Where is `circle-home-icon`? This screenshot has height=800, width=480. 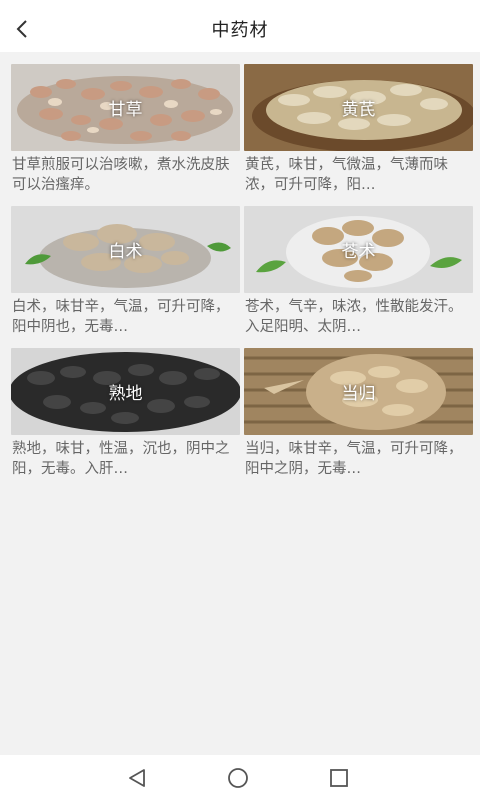 circle-home-icon is located at coordinates (238, 778).